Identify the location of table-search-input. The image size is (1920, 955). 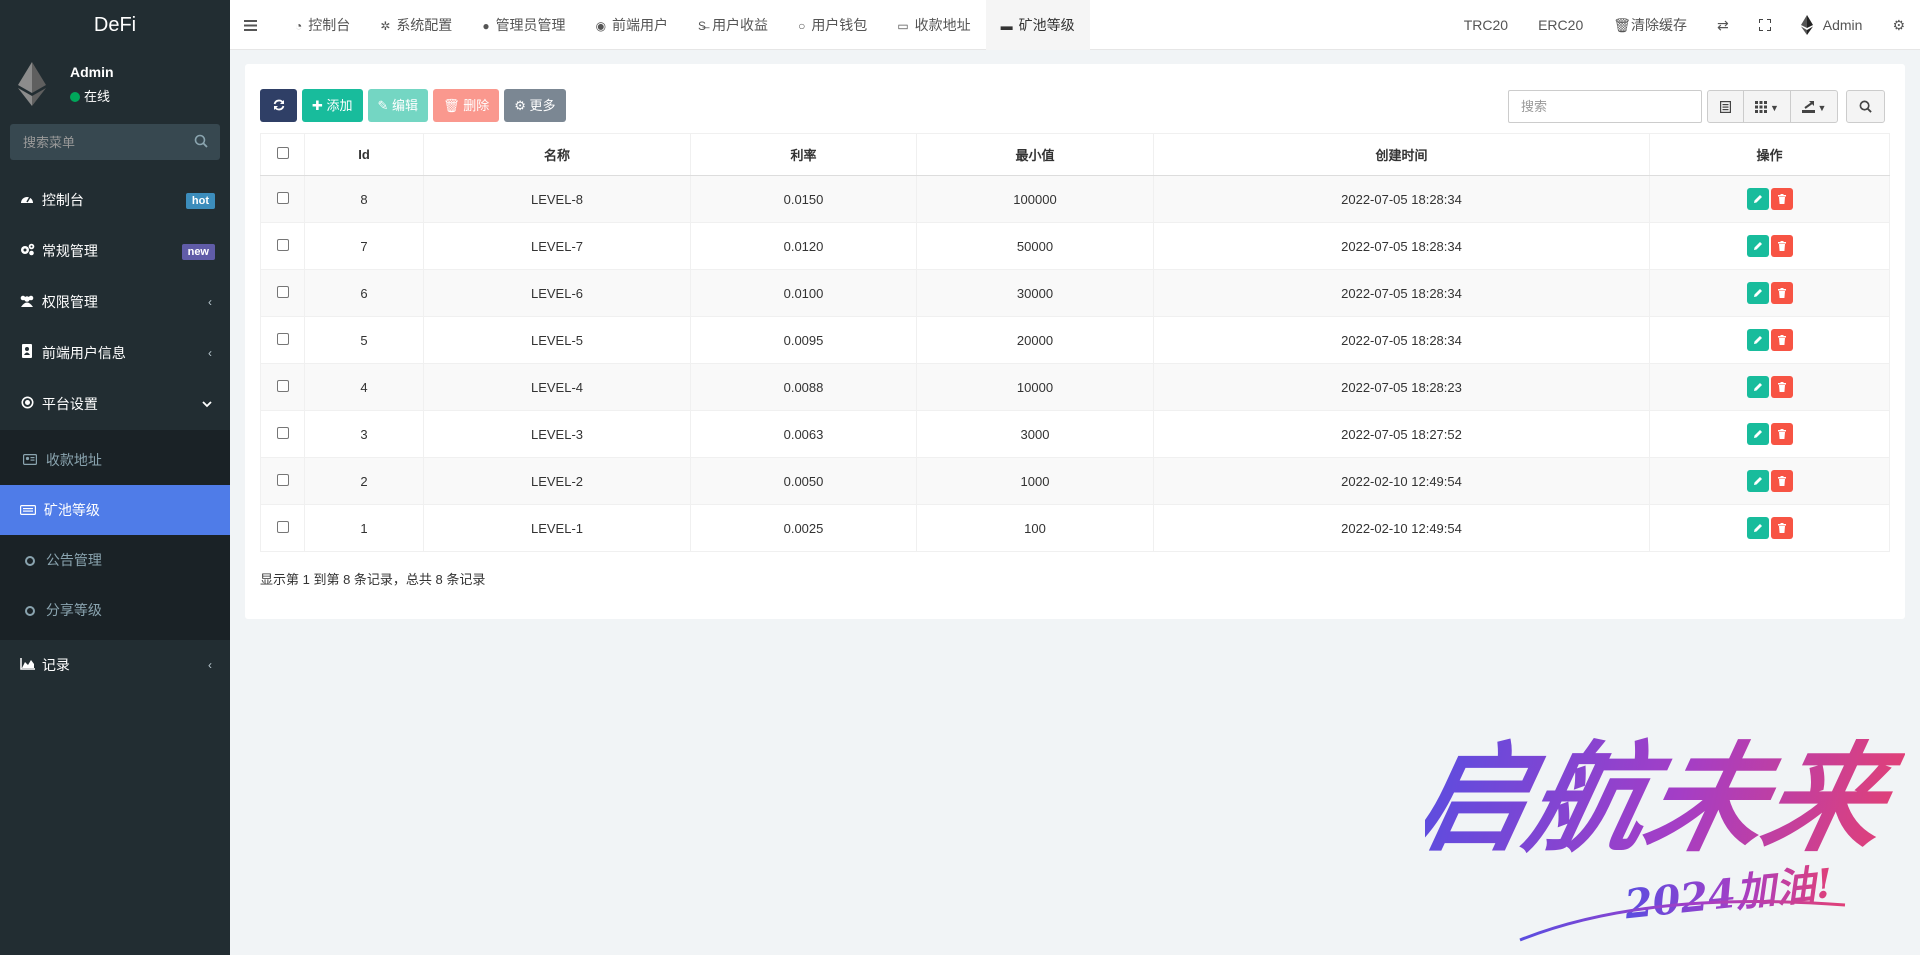
(1605, 106).